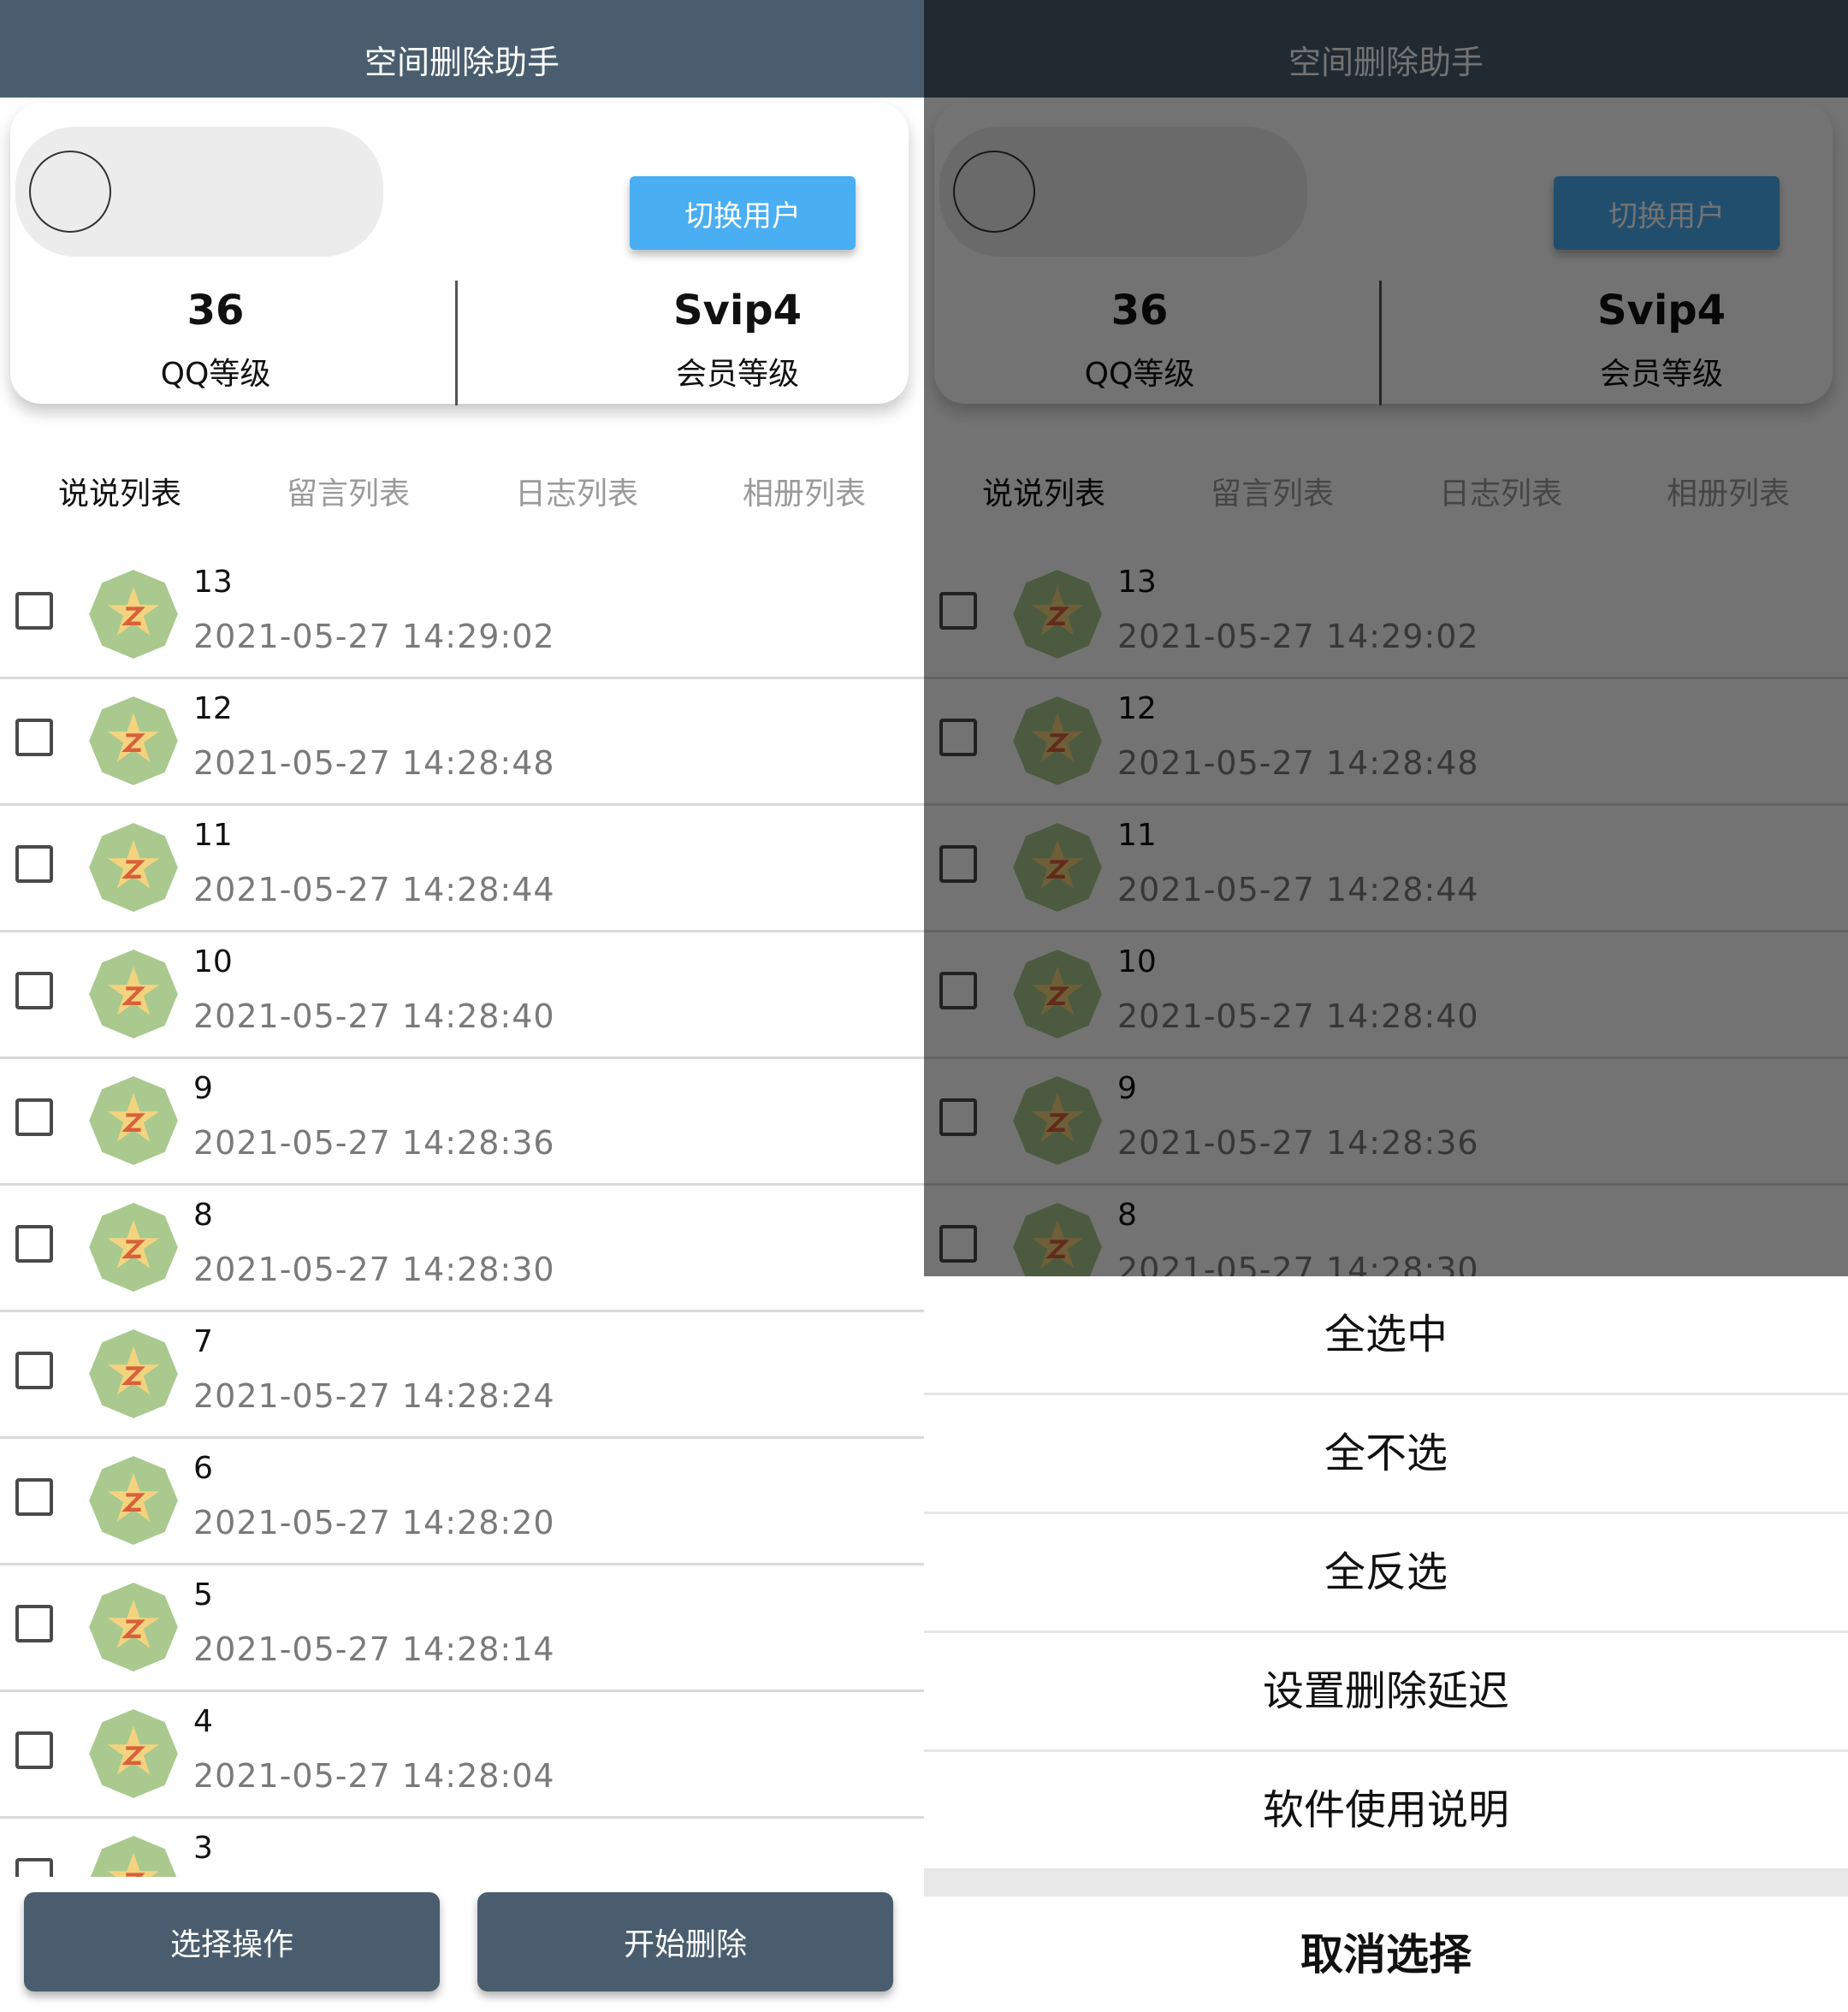 Image resolution: width=1848 pixels, height=2012 pixels. I want to click on post-time: 2021-05-27 14:28:14, so click(374, 1649).